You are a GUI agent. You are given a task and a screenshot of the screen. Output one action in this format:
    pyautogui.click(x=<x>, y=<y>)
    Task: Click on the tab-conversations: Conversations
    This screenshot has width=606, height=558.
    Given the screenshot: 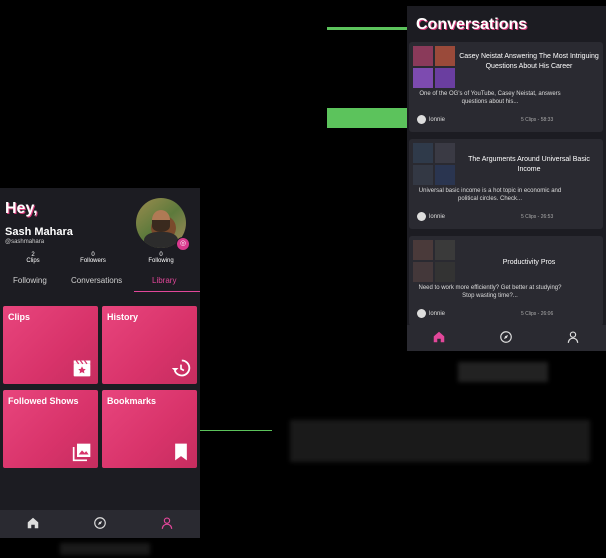 What is the action you would take?
    pyautogui.click(x=96, y=280)
    